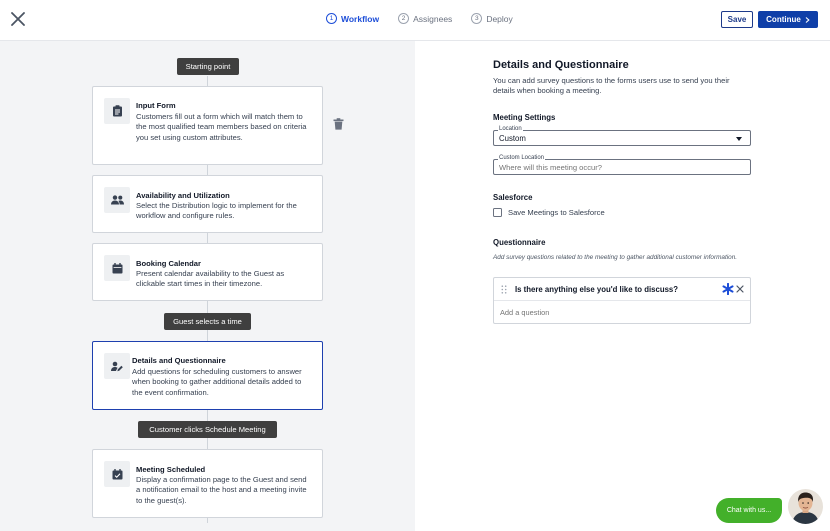 Image resolution: width=830 pixels, height=531 pixels. I want to click on person-edit-icon, so click(117, 366).